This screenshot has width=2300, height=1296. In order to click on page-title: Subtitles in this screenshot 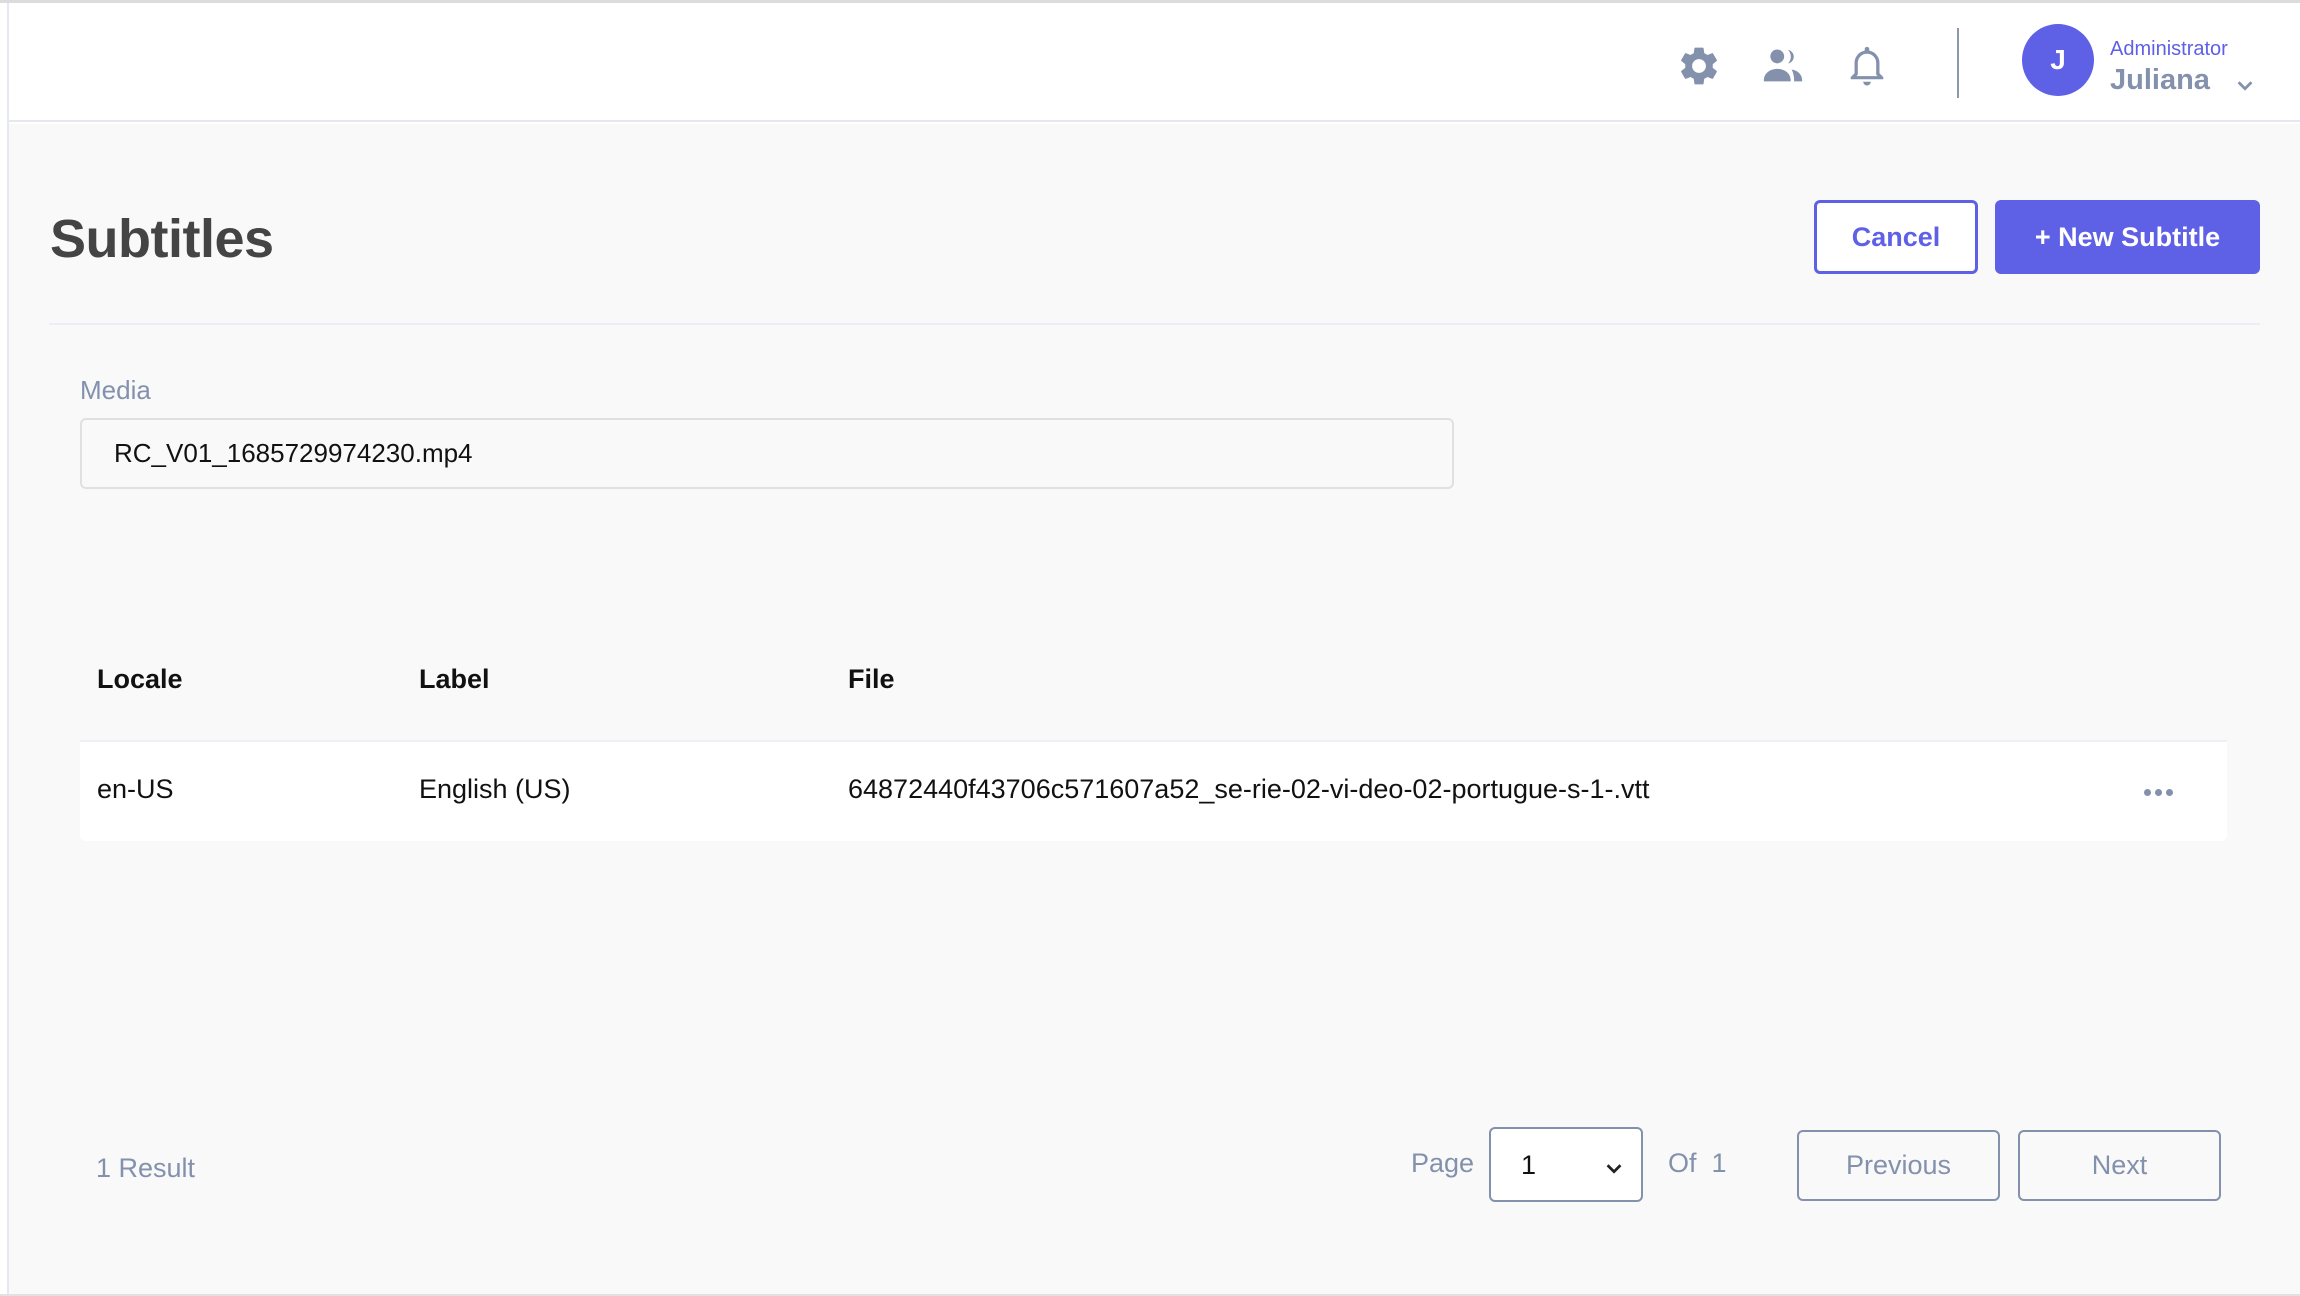, I will do `click(162, 239)`.